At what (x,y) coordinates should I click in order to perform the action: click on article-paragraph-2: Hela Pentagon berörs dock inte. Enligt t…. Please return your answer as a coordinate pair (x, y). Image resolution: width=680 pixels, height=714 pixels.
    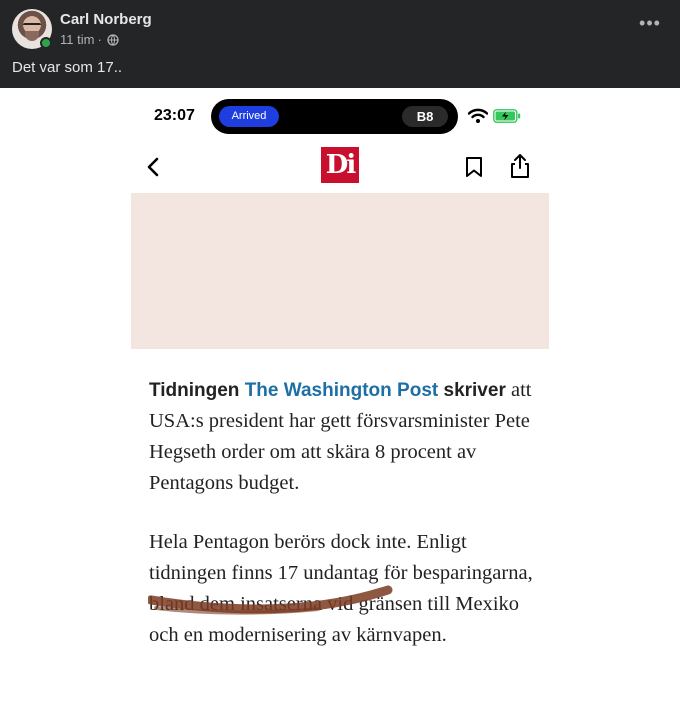
    Looking at the image, I should click on (341, 588).